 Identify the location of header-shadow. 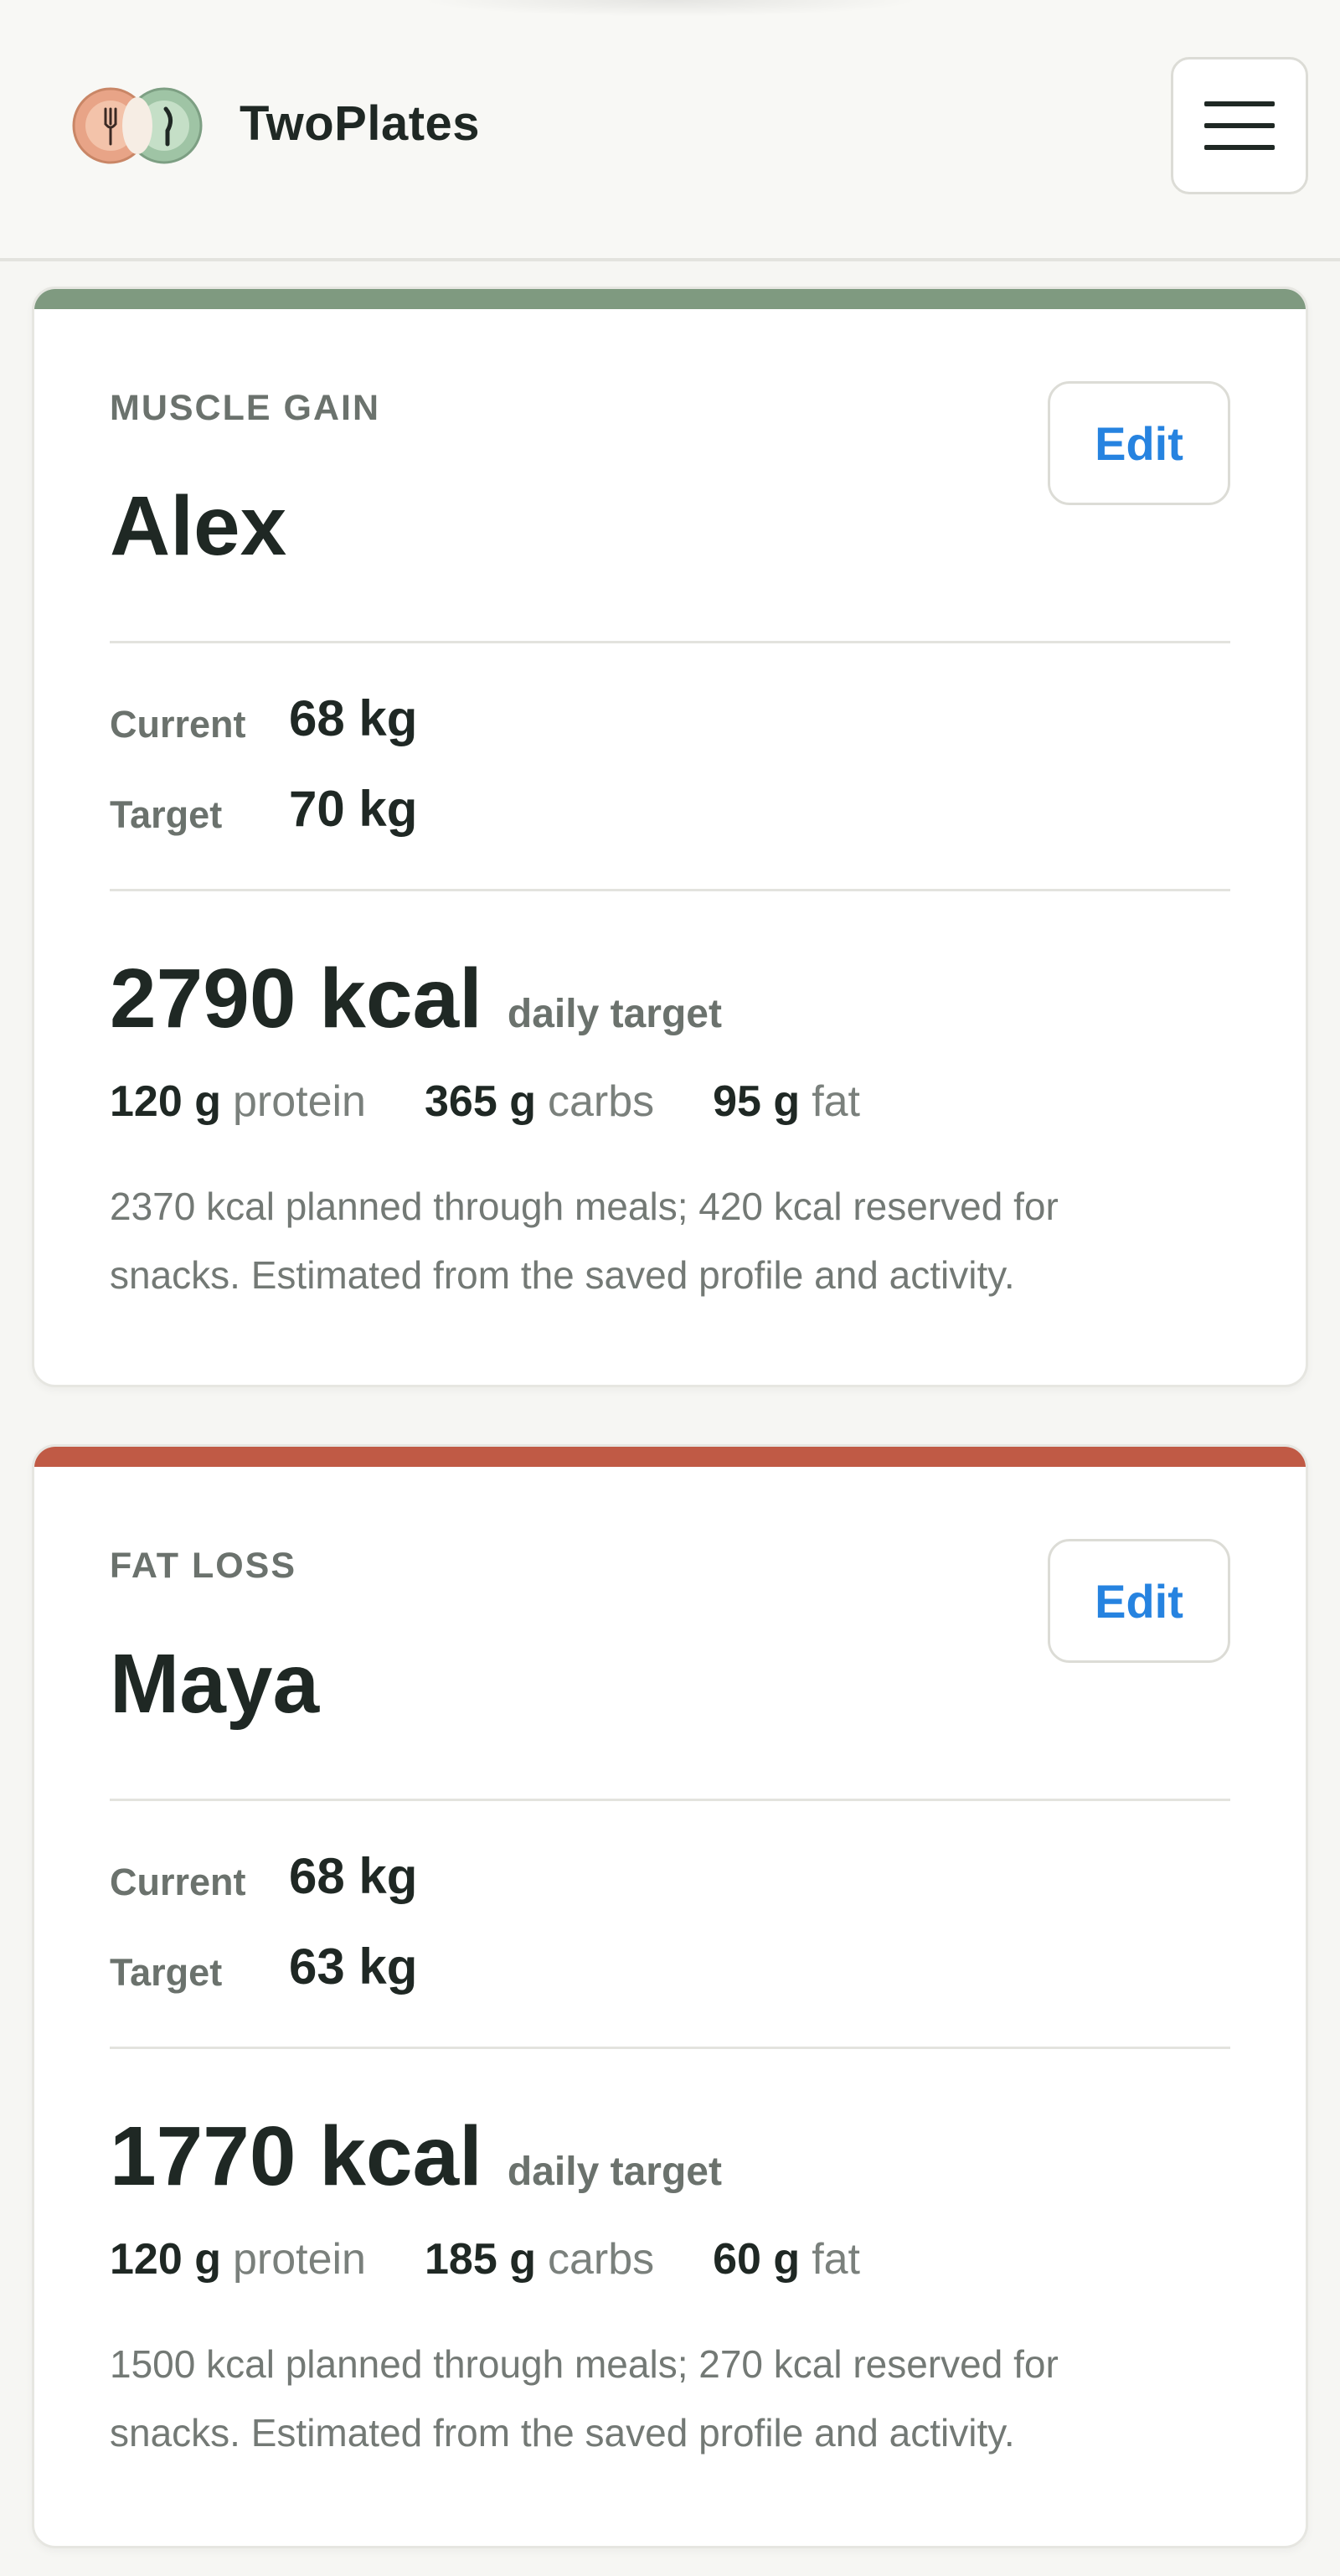
(670, 8).